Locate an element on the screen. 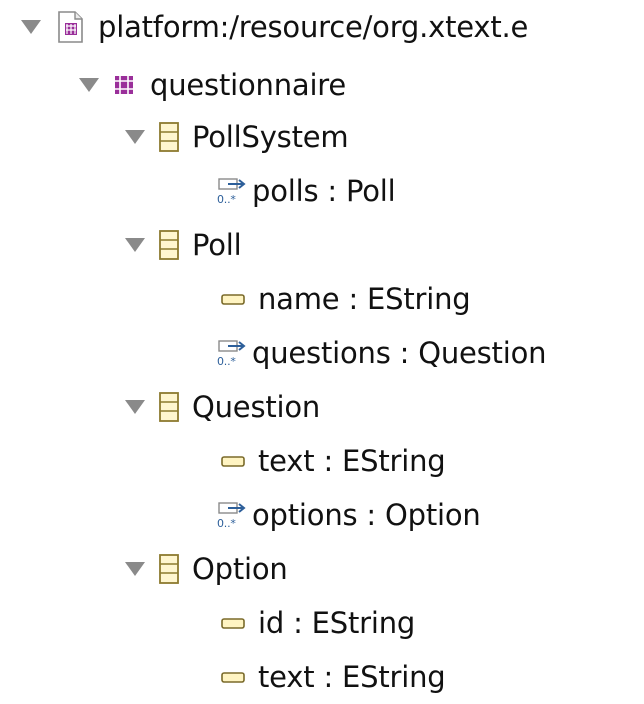 Image resolution: width=644 pixels, height=704 pixels. tree-node-class-question: Question is located at coordinates (221, 407).